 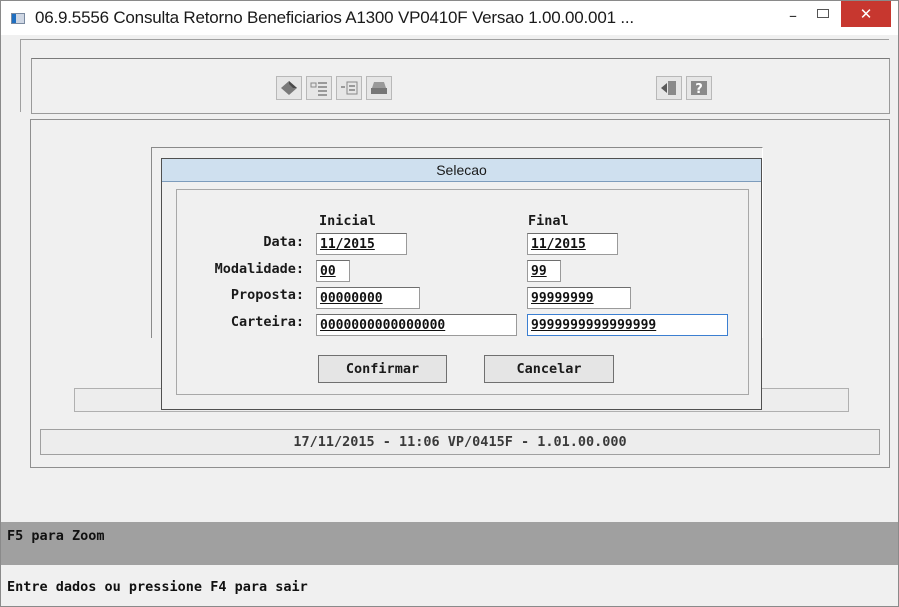 What do you see at coordinates (579, 298) in the screenshot?
I see `proposta-final-field: 99999999` at bounding box center [579, 298].